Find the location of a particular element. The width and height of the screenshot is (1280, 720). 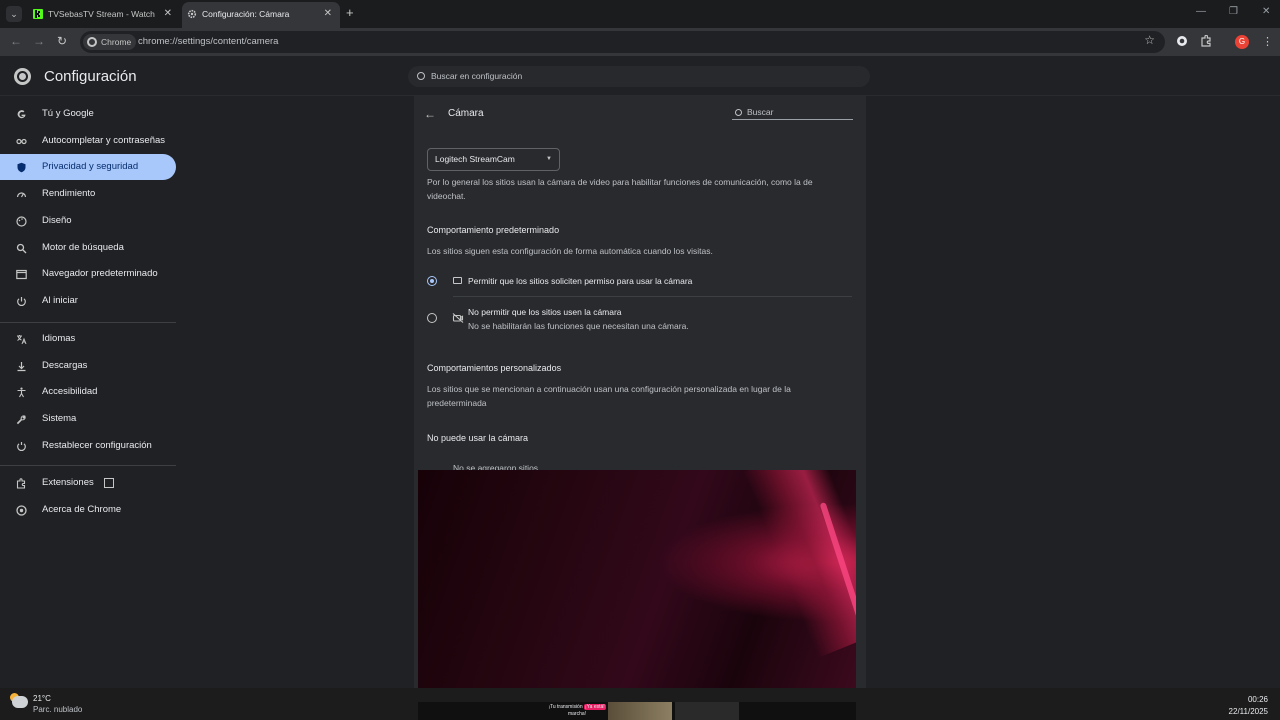

sidebar-item-performance: Rendimiento is located at coordinates (88, 194).